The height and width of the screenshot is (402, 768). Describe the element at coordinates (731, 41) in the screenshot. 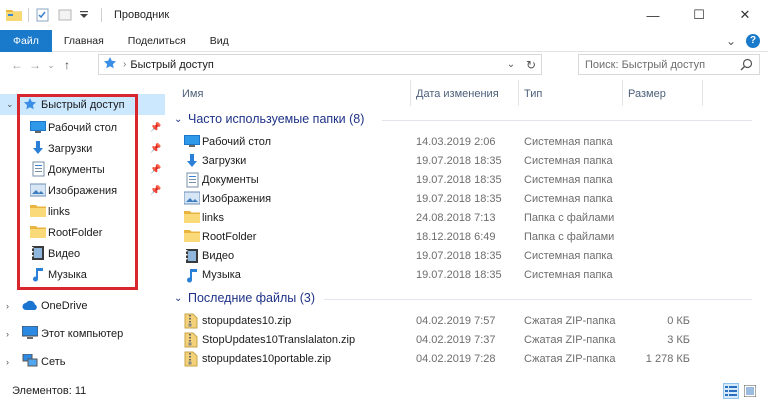

I see `expand-ribbon-icon: ⌄` at that location.